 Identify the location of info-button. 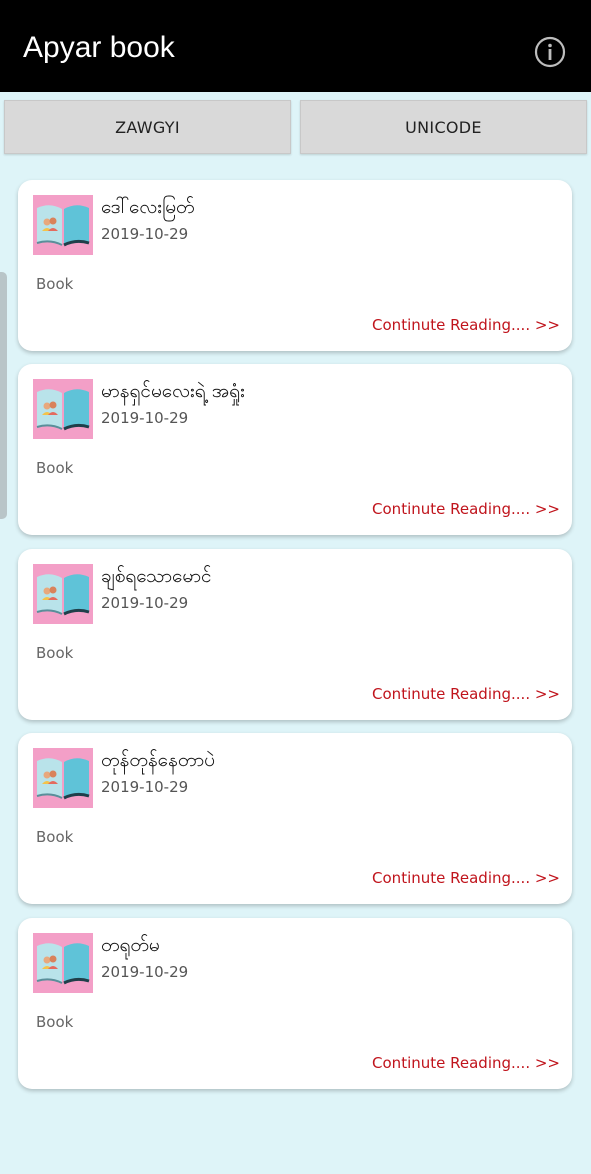
(550, 52).